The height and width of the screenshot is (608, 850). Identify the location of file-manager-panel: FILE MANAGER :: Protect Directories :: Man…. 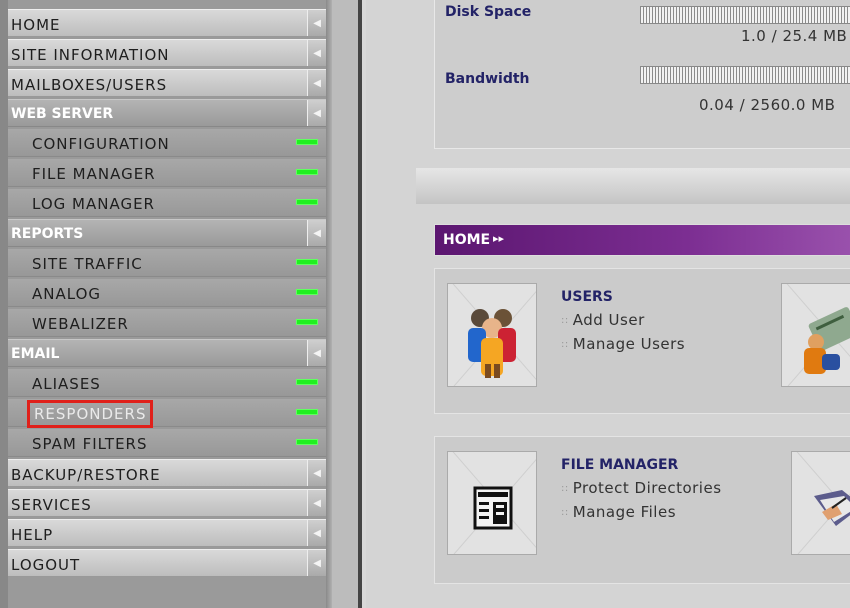
(642, 510).